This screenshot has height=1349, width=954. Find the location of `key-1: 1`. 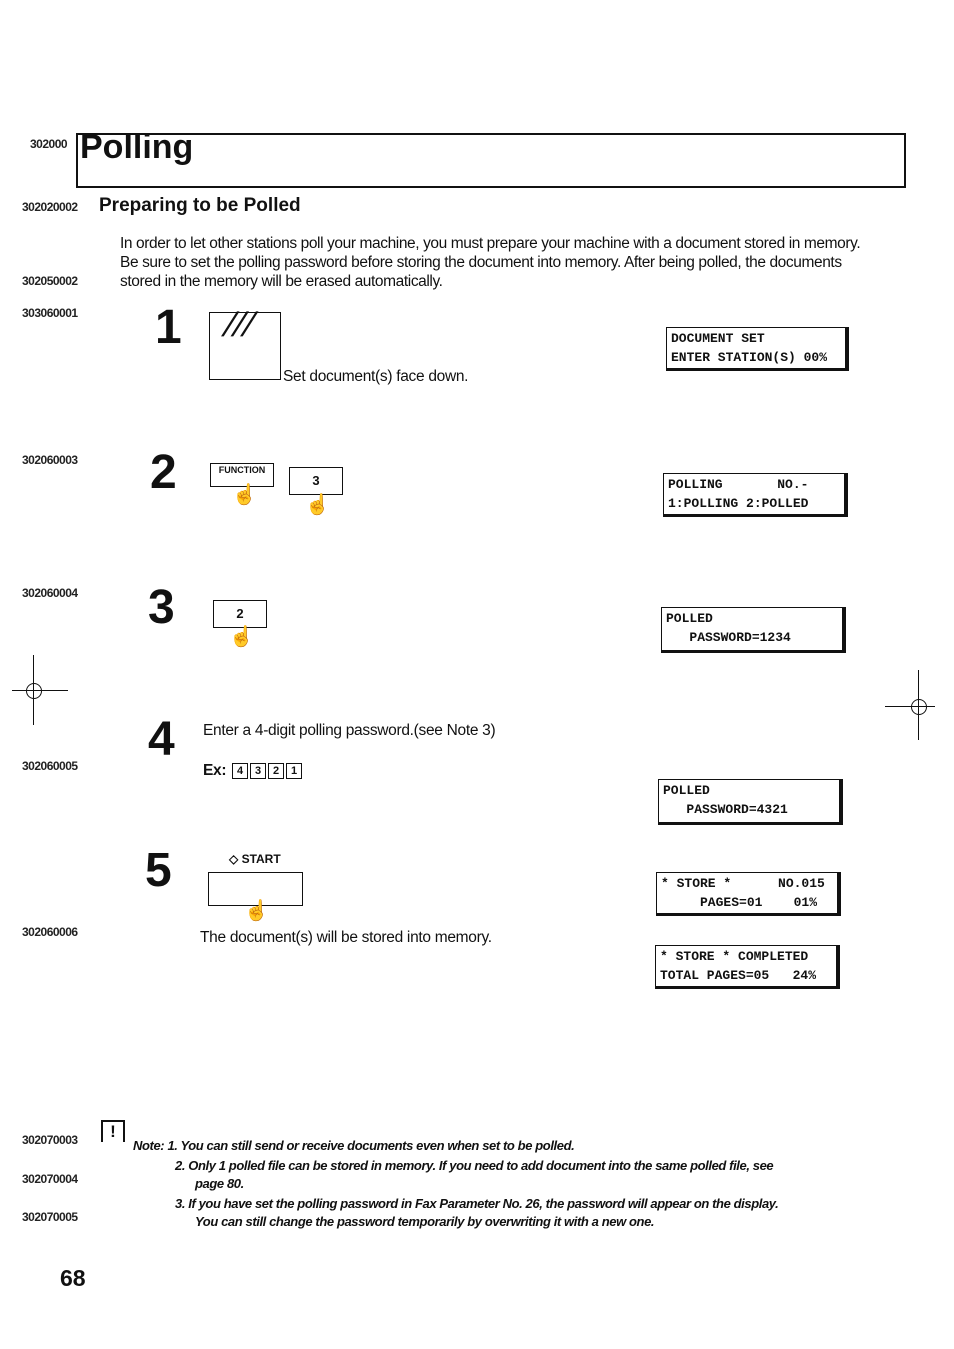

key-1: 1 is located at coordinates (294, 771).